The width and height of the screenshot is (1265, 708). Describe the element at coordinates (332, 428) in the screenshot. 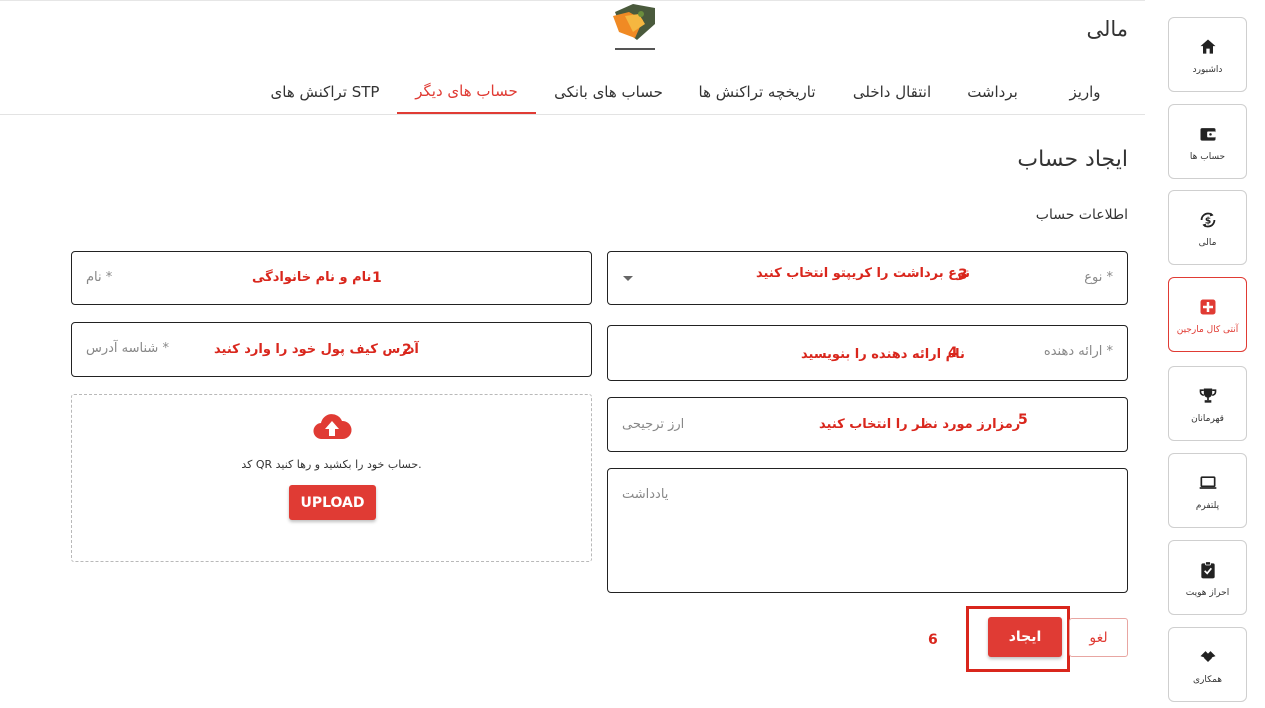

I see `cloud-upload-icon` at that location.